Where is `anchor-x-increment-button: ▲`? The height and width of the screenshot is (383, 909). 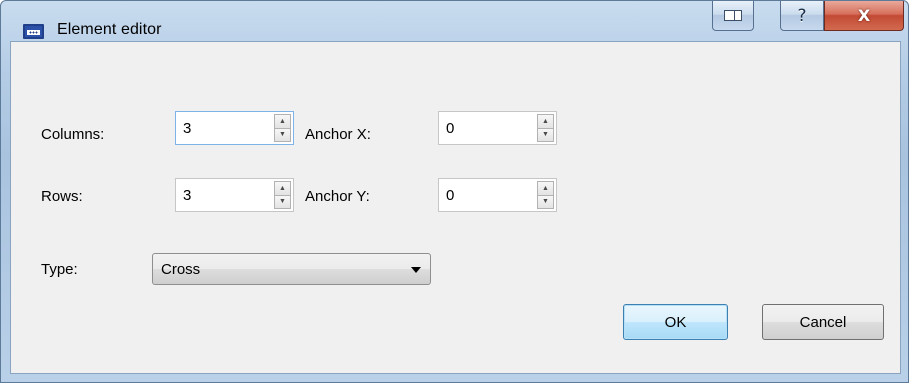 anchor-x-increment-button: ▲ is located at coordinates (545, 121).